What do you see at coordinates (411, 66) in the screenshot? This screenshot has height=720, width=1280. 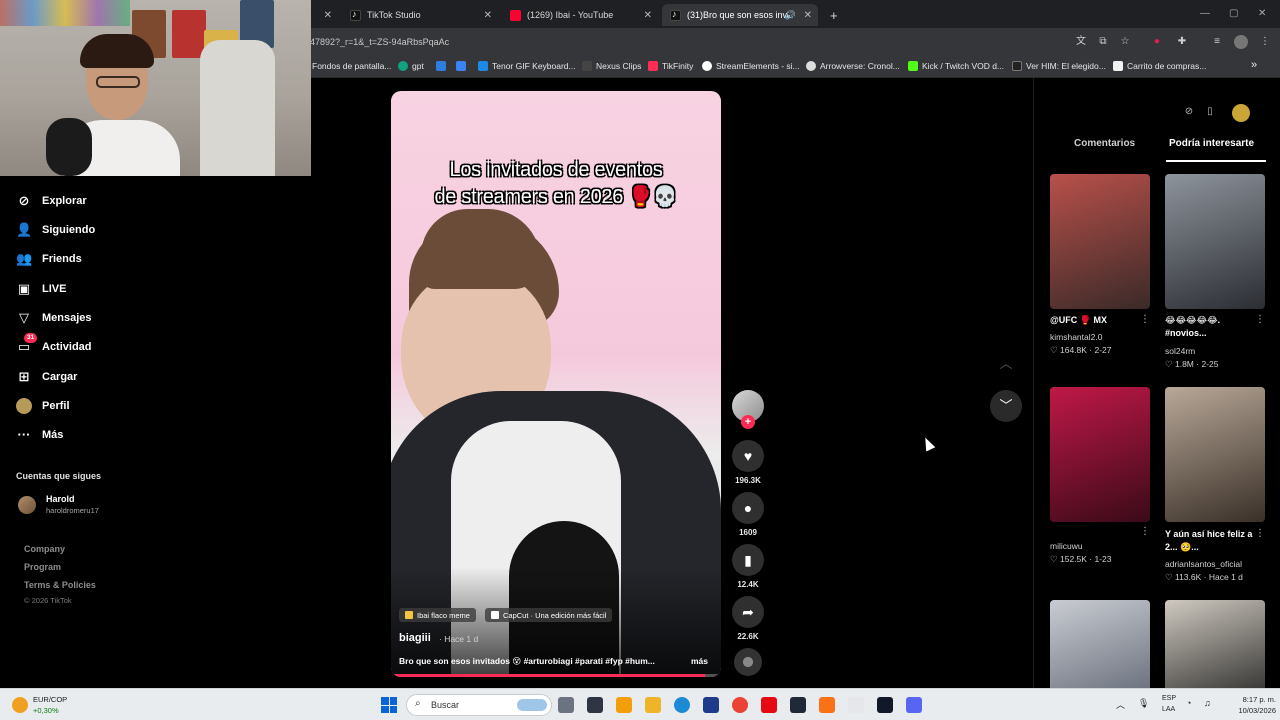 I see `bookmark-item: gpt` at bounding box center [411, 66].